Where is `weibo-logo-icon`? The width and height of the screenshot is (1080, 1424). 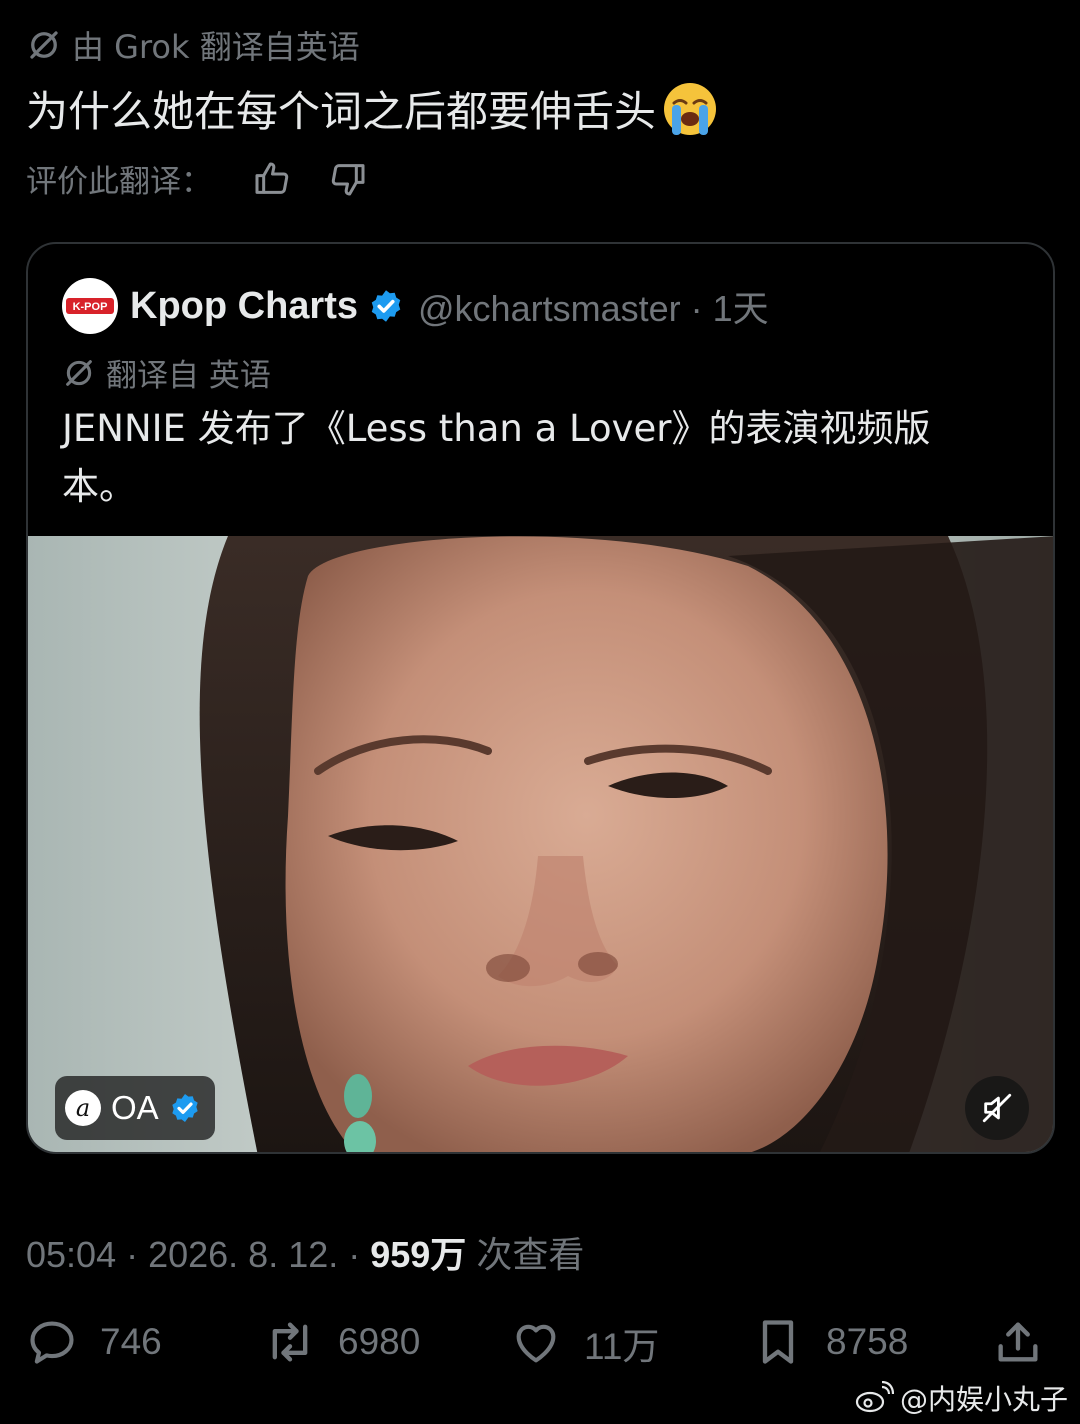 weibo-logo-icon is located at coordinates (874, 1397).